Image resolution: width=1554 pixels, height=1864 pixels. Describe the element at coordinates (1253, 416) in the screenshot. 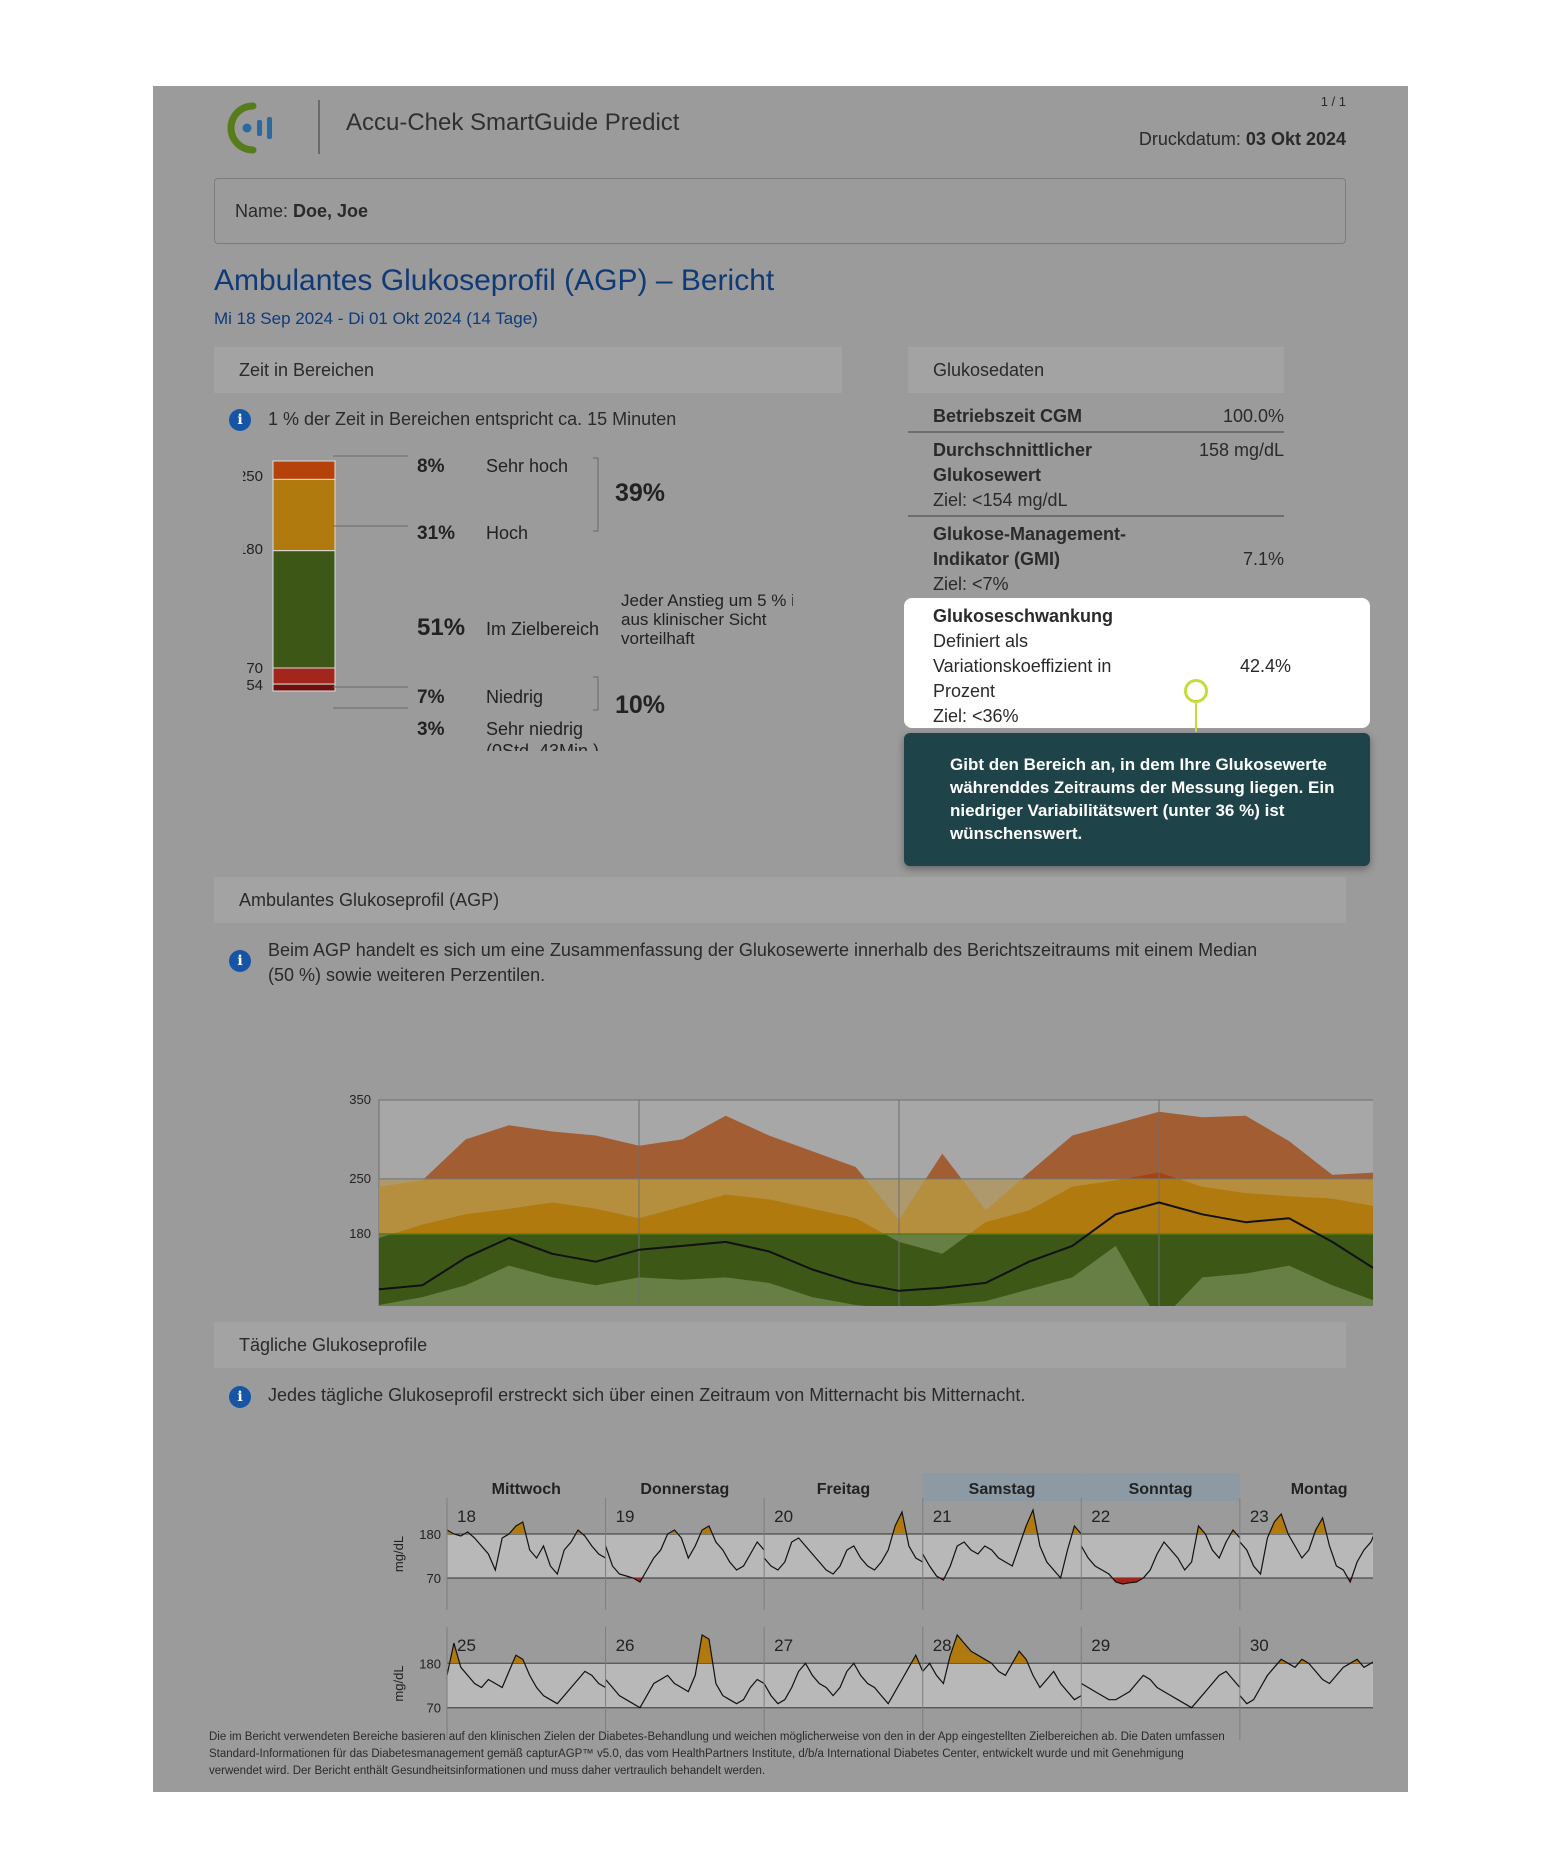

I see `cgm-value: 100.0%` at that location.